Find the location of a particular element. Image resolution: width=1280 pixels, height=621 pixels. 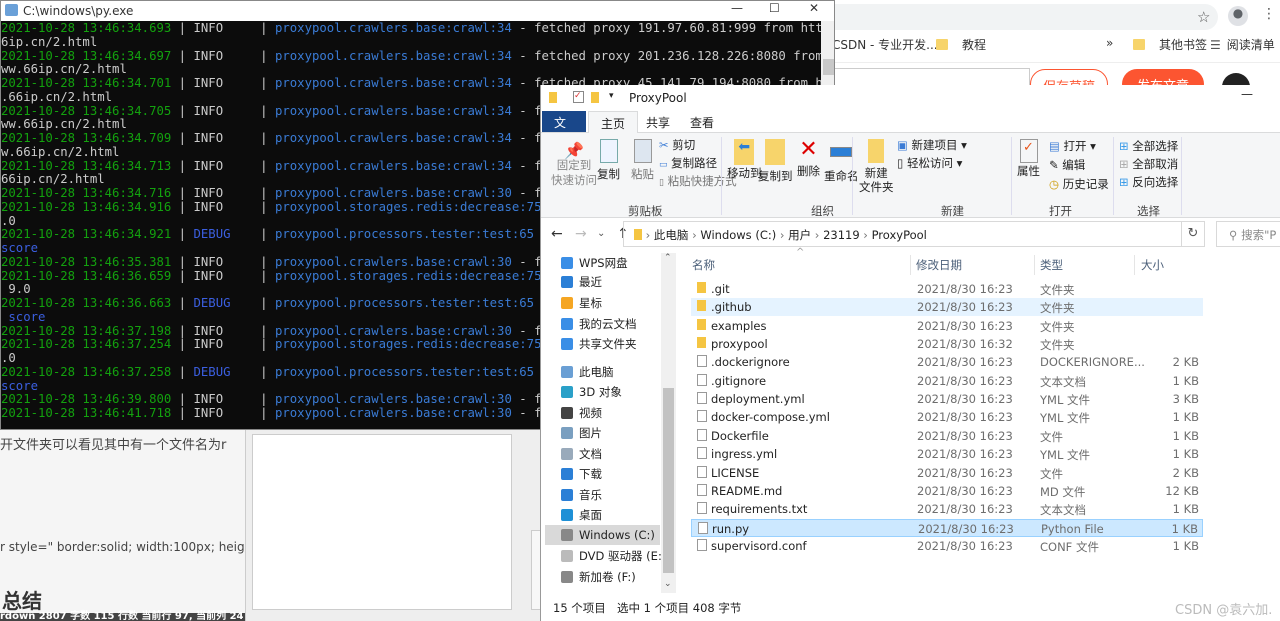

cut-button: ✂ 剪切 is located at coordinates (677, 145).